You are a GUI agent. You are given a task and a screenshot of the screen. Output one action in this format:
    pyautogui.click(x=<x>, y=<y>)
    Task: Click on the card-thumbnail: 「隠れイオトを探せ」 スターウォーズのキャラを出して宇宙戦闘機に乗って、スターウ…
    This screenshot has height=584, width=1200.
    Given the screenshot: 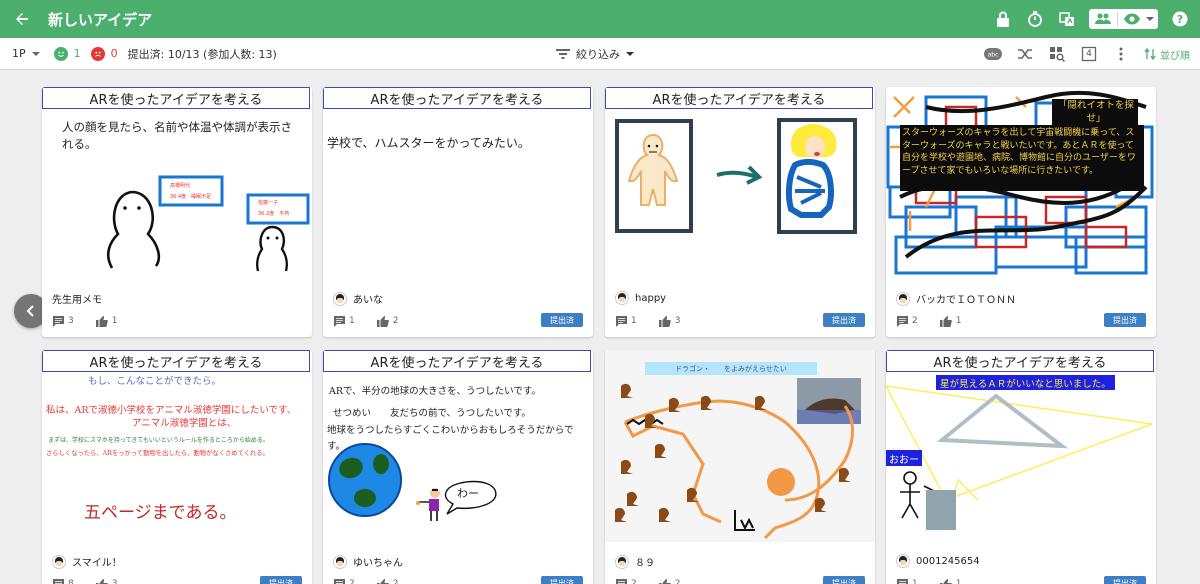 What is the action you would take?
    pyautogui.click(x=1021, y=183)
    